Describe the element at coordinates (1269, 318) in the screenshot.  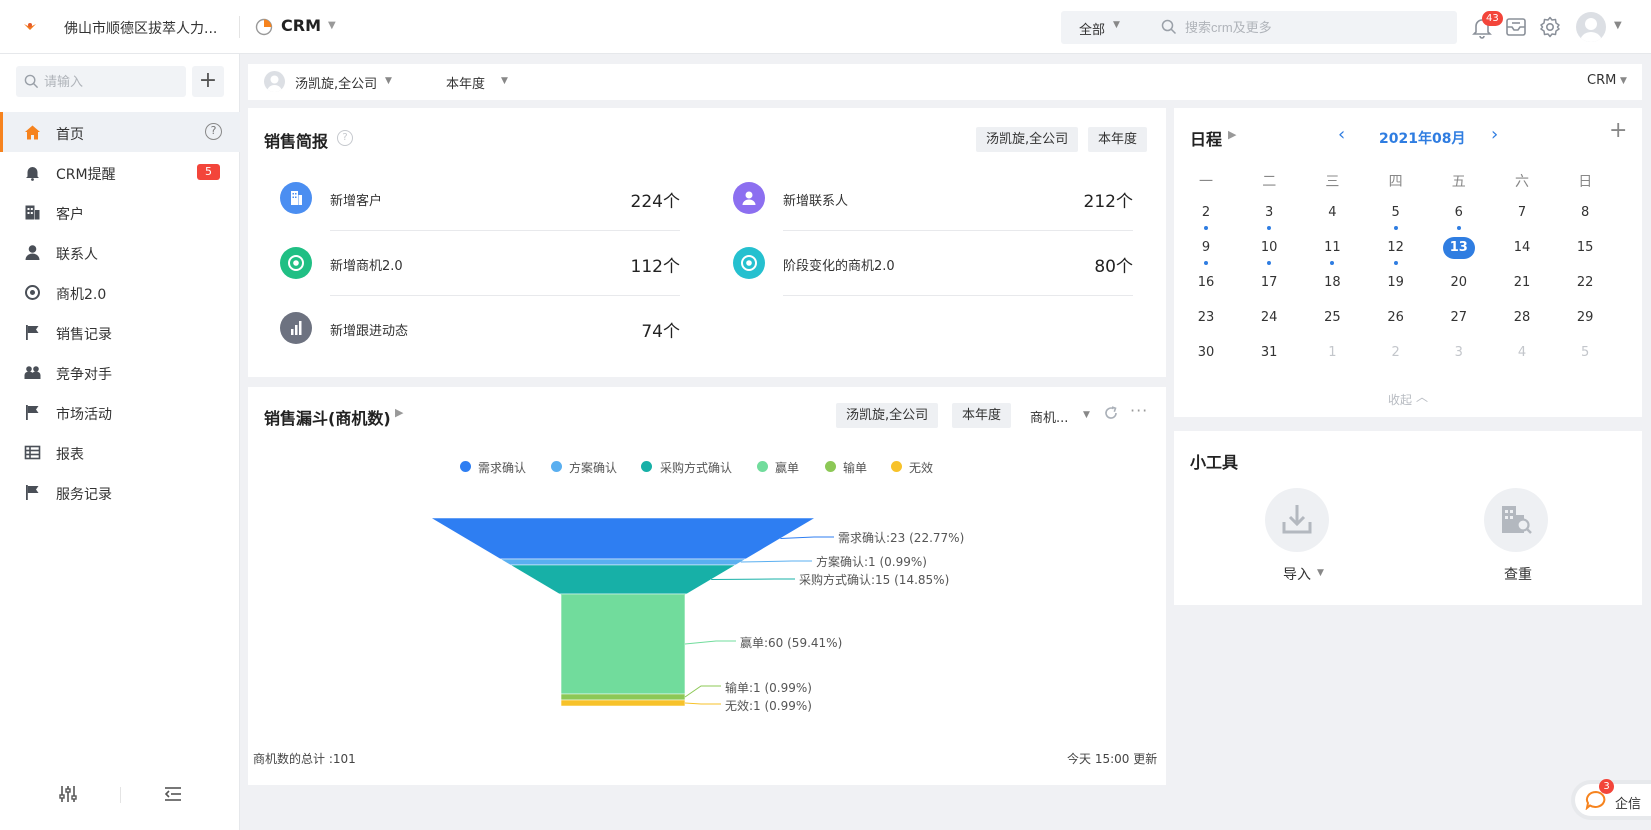
I see `calendar-day: 24` at that location.